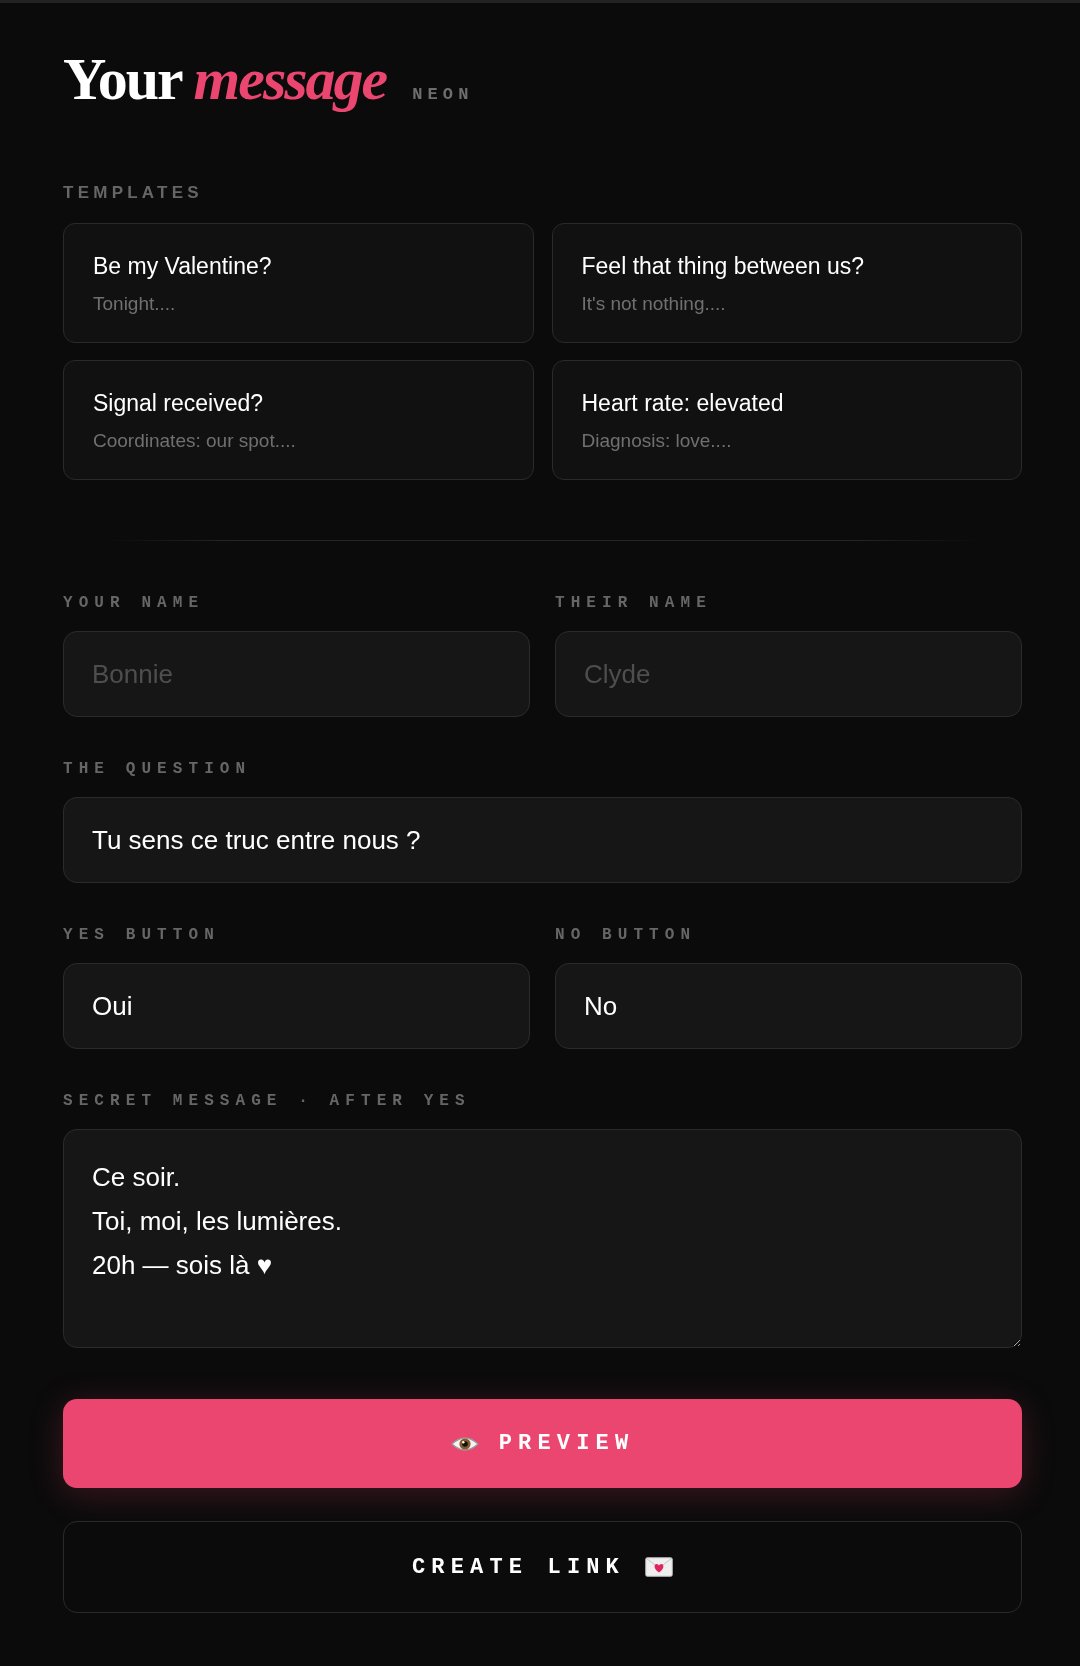 The image size is (1080, 1666). I want to click on theme-tag: NEON, so click(443, 95).